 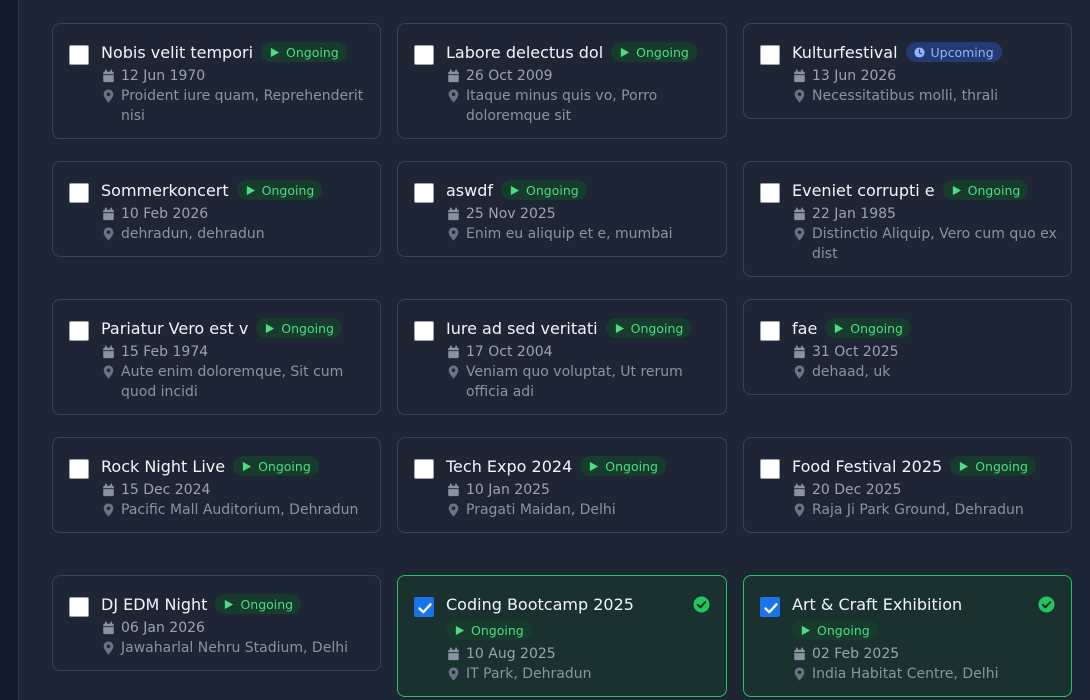 I want to click on event-title: aswdf, so click(x=470, y=190).